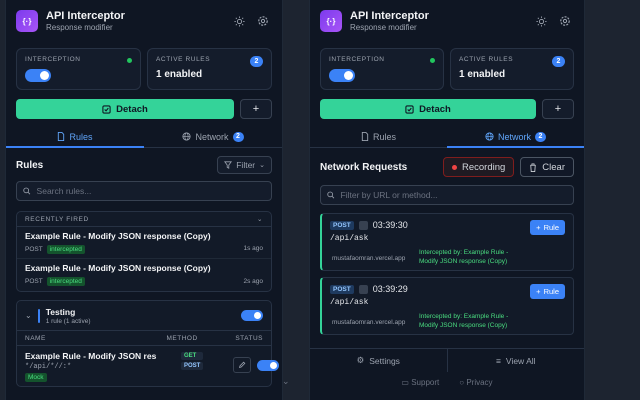 The height and width of the screenshot is (400, 640). I want to click on record-dot-icon, so click(454, 167).